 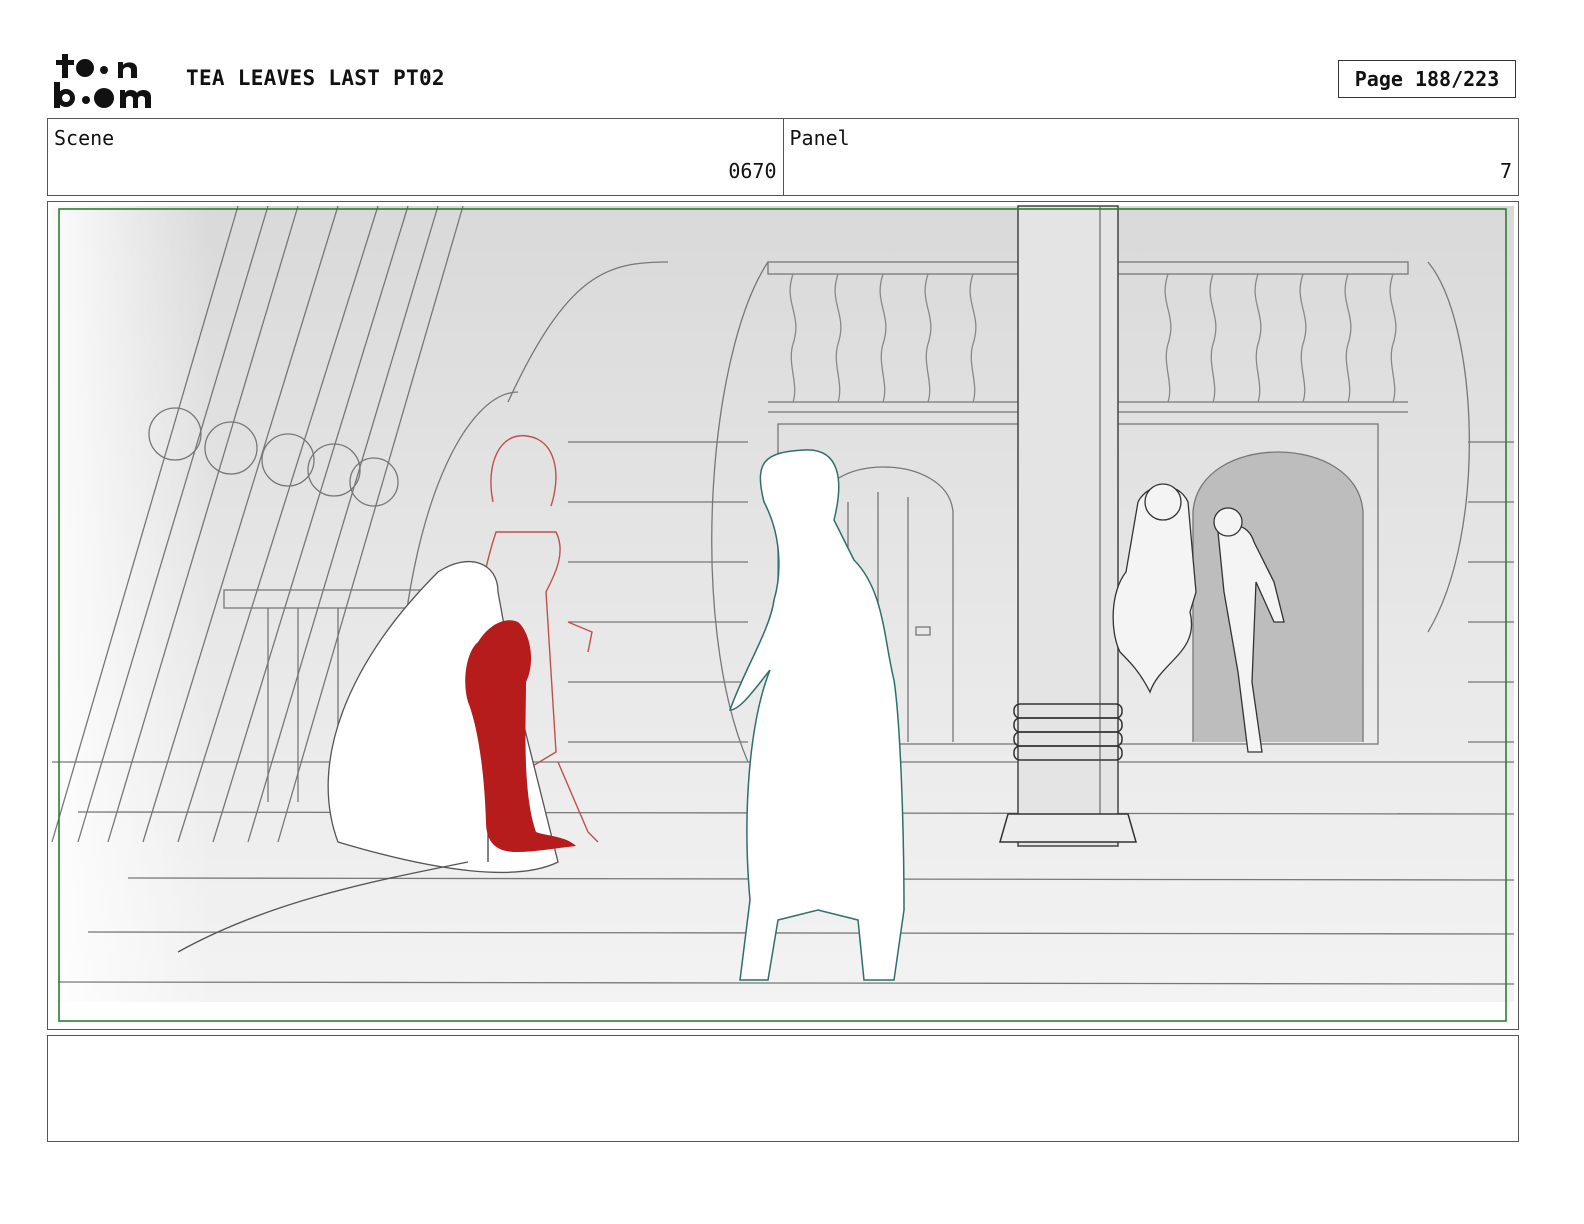 I want to click on scene-panel-info: Scene 0670 Panel 7, so click(x=783, y=157).